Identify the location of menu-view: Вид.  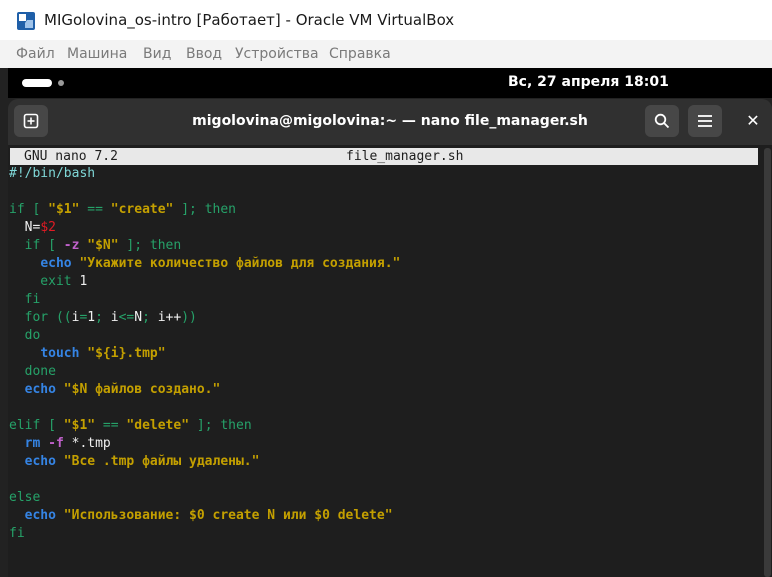
(157, 54).